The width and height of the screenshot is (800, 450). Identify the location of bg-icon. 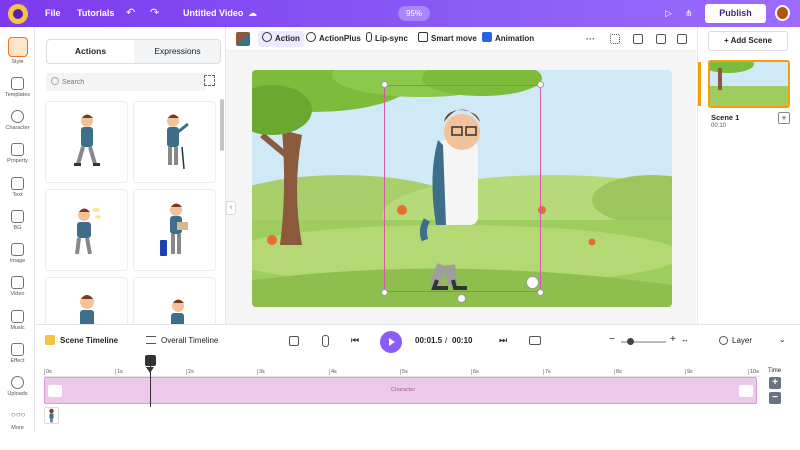
(17, 216).